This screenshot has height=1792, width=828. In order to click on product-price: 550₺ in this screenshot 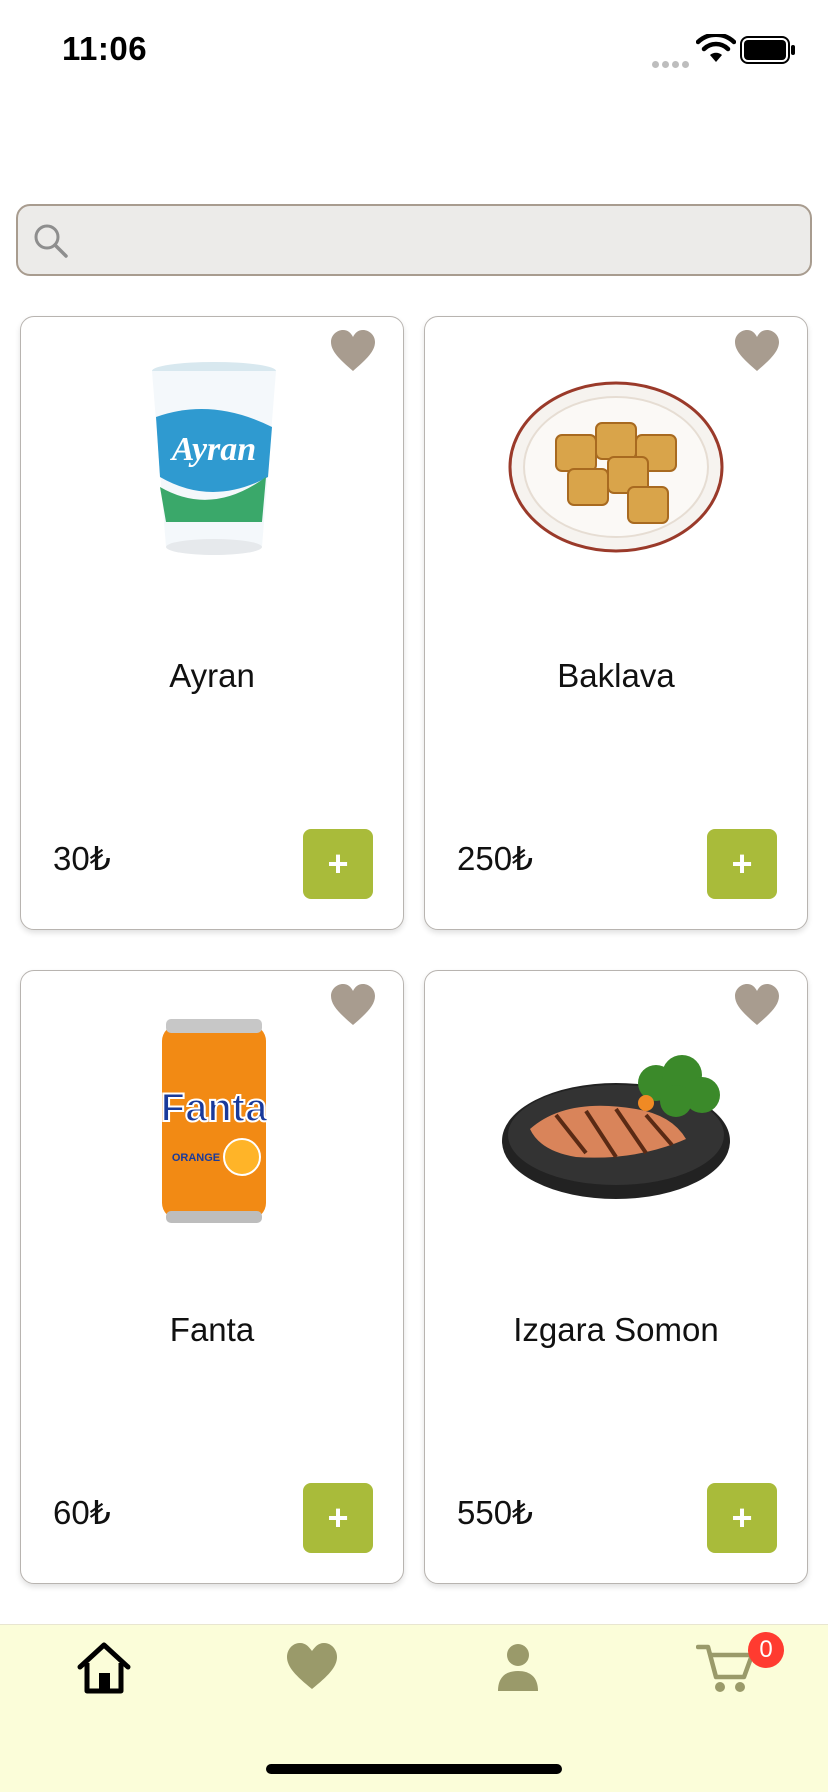, I will do `click(495, 1512)`.